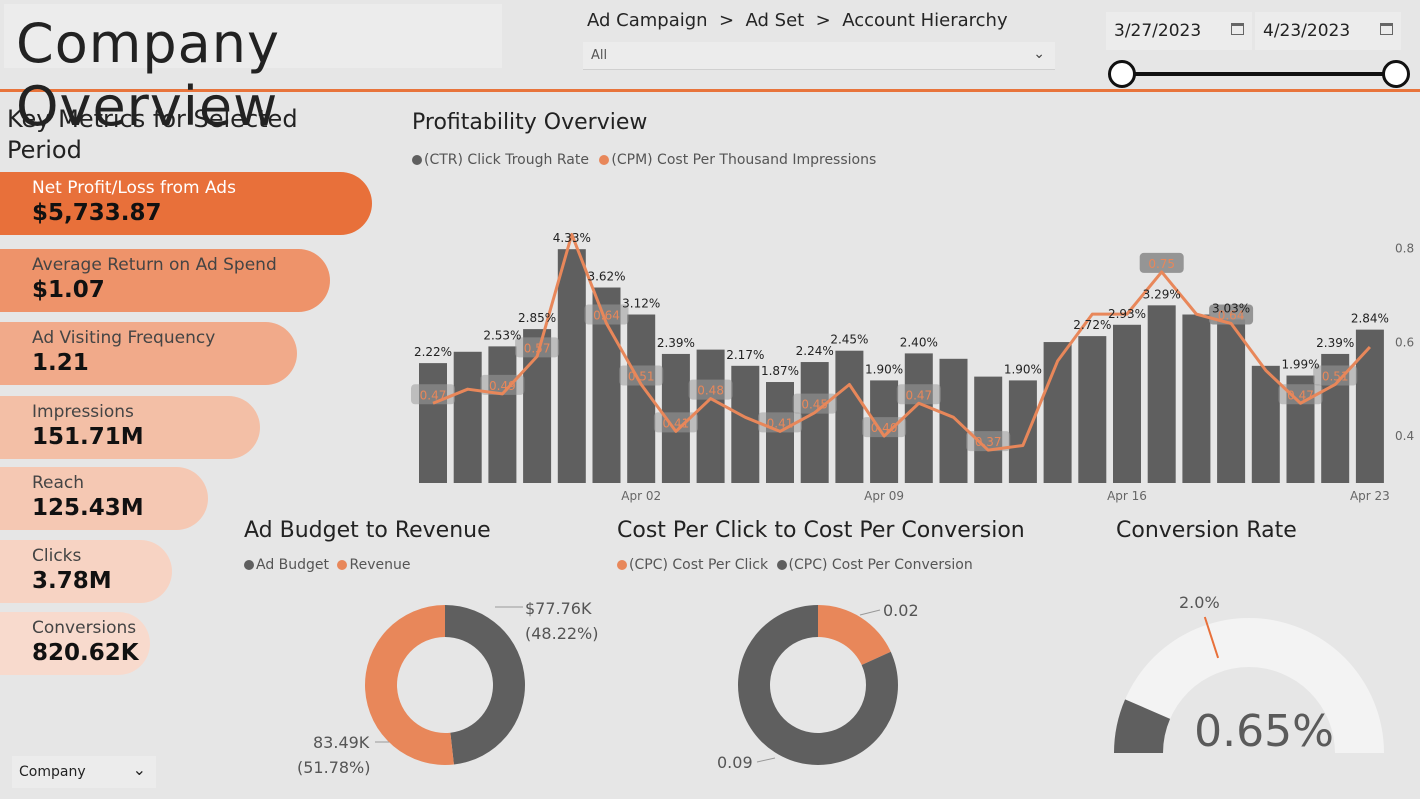 Image resolution: width=1420 pixels, height=799 pixels. I want to click on ad-budget-slice, so click(485, 685).